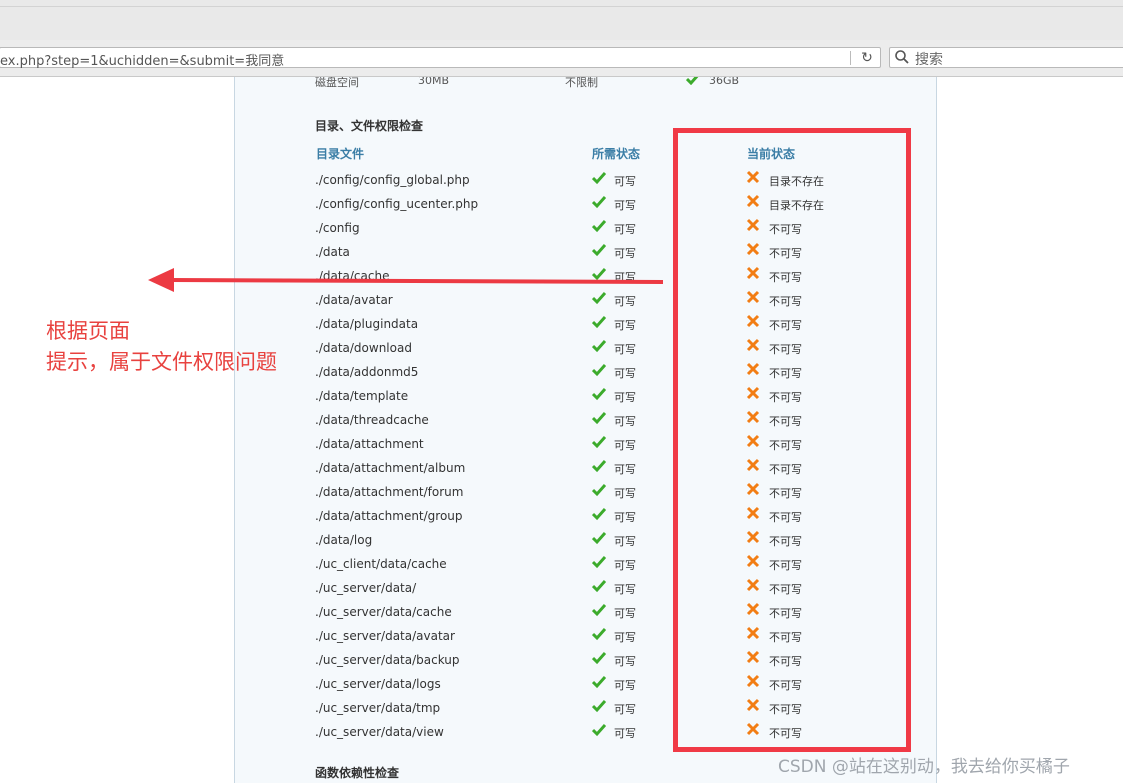 This screenshot has width=1123, height=783. What do you see at coordinates (850, 58) in the screenshot?
I see `address-bar-divider` at bounding box center [850, 58].